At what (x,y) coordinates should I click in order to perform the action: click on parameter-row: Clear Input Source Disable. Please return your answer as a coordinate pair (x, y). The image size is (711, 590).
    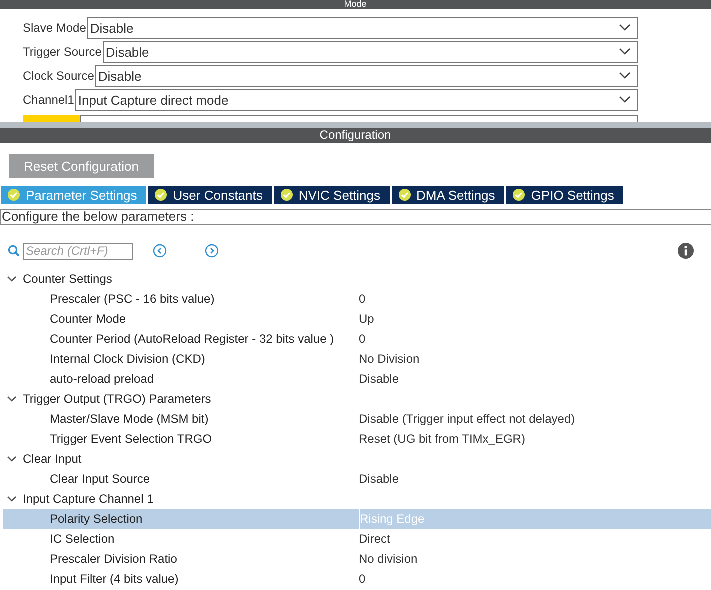
    Looking at the image, I should click on (357, 479).